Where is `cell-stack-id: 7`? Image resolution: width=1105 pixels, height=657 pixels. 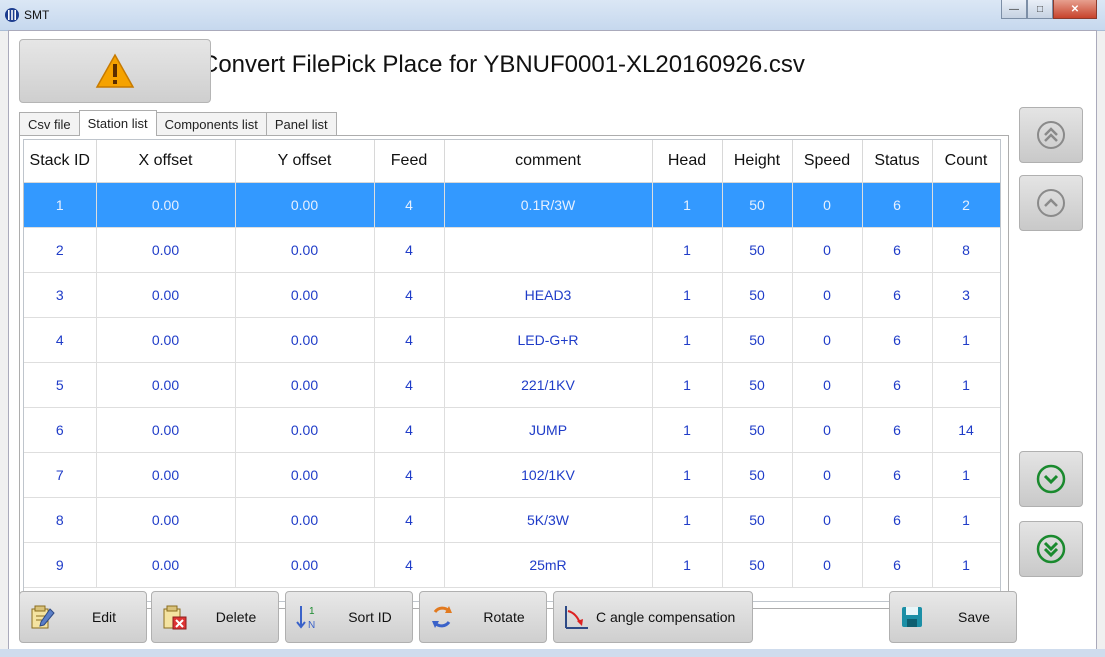 cell-stack-id: 7 is located at coordinates (60, 475).